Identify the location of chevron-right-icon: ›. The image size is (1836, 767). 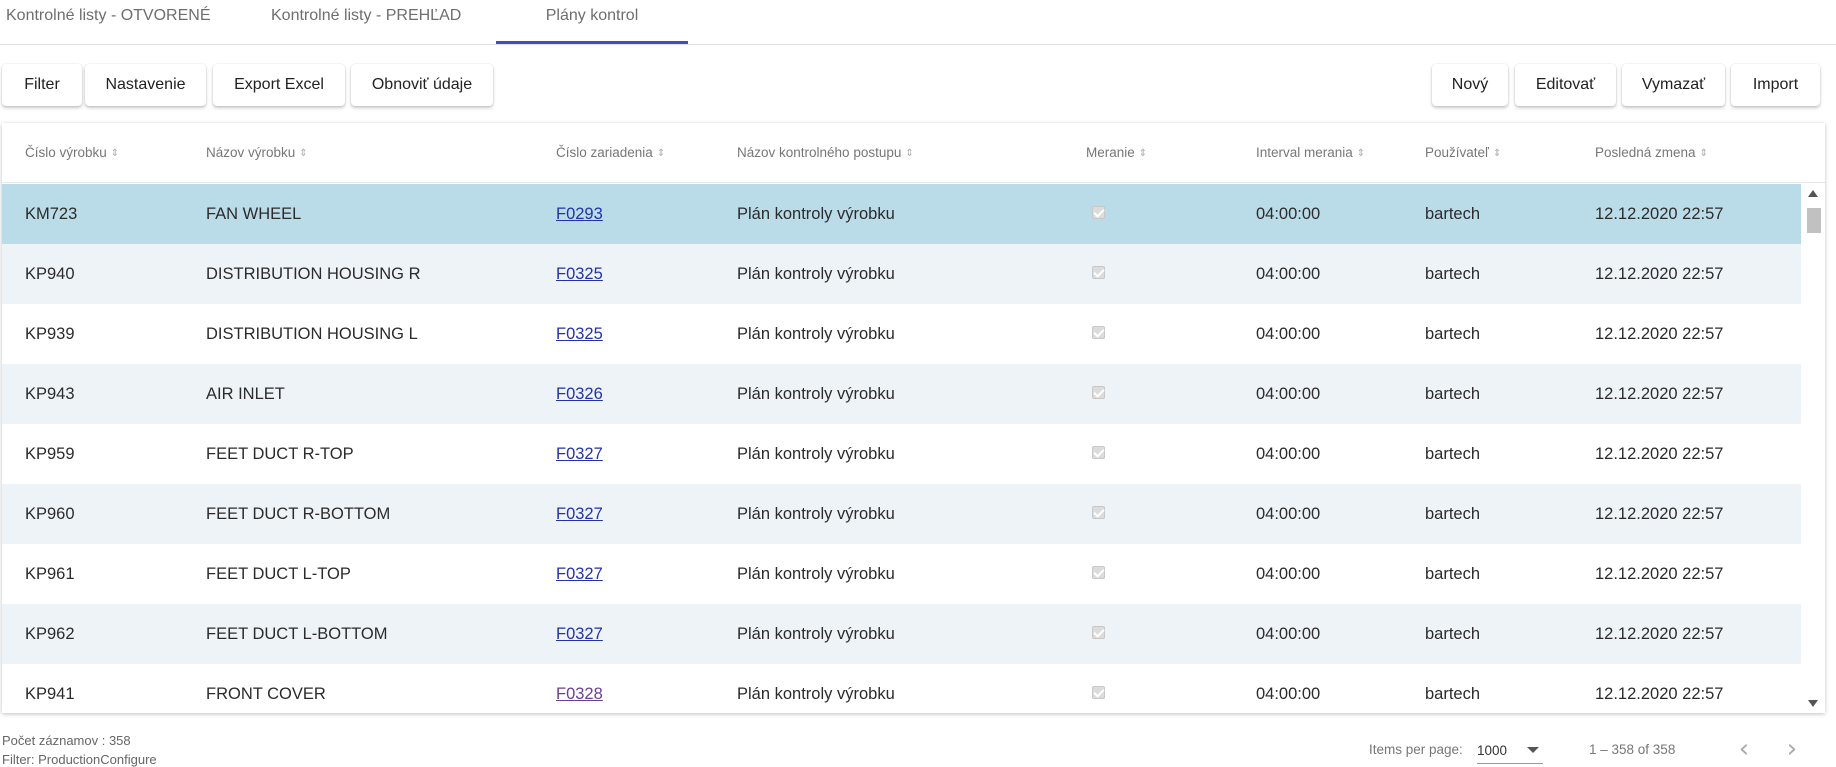
(1792, 750).